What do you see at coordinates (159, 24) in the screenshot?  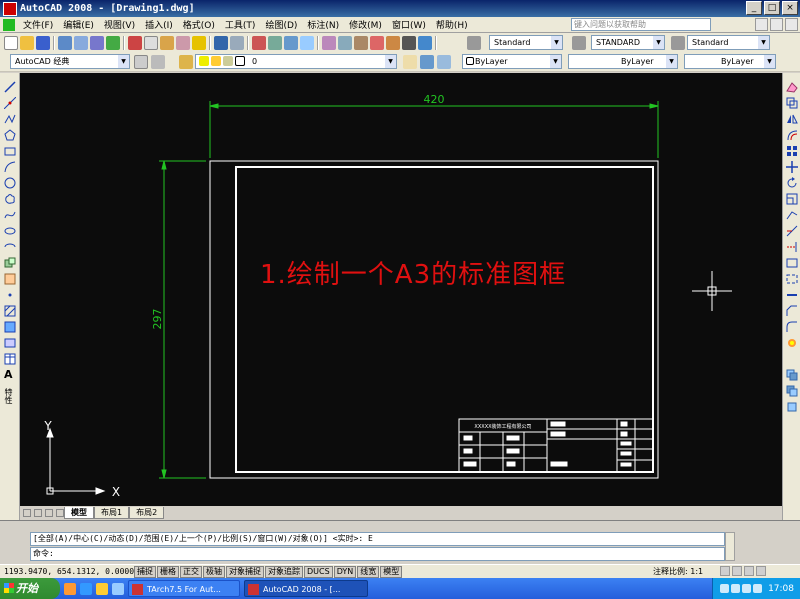 I see `menu-insert: 插入(I)` at bounding box center [159, 24].